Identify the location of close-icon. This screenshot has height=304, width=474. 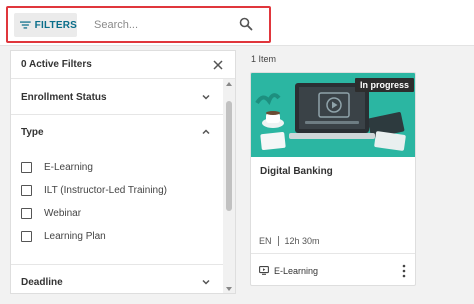
(218, 65).